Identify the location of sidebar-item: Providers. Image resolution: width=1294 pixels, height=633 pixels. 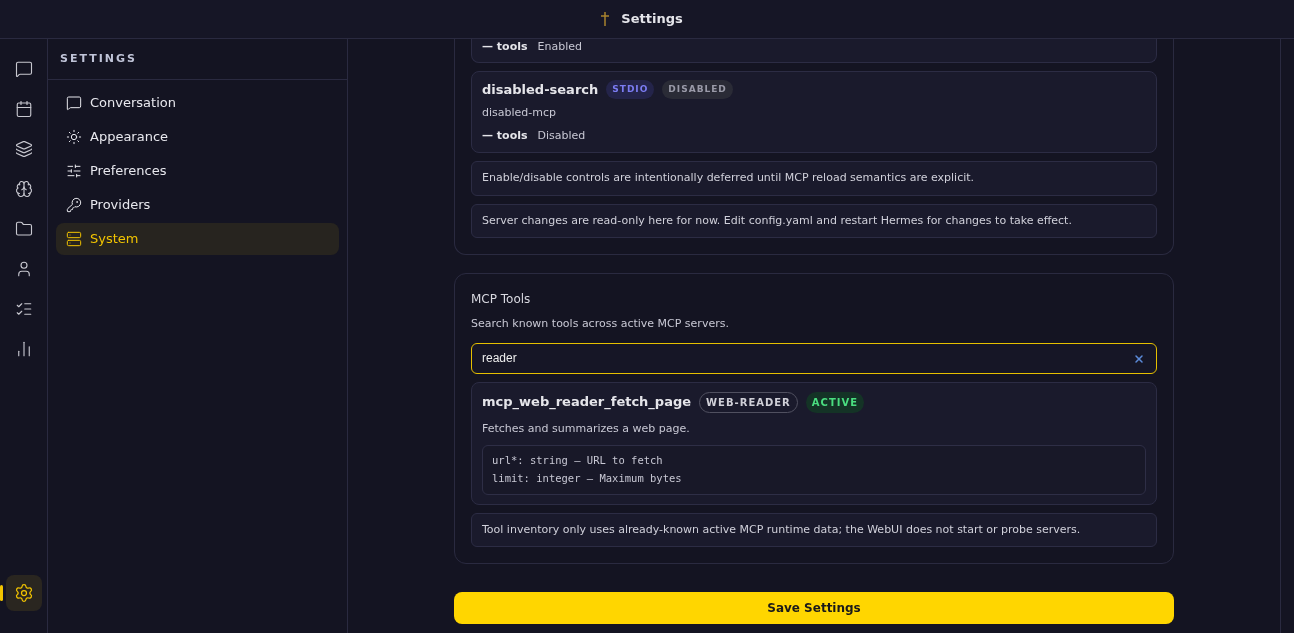
(197, 205).